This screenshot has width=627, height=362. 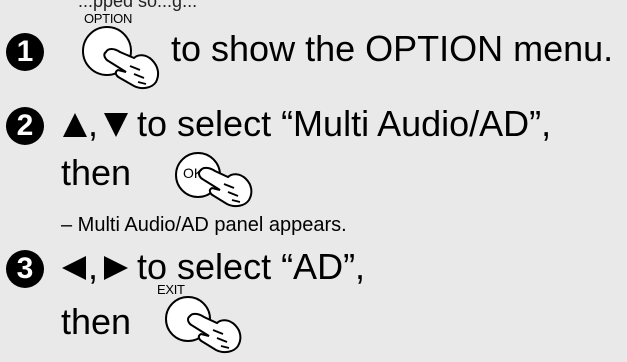 What do you see at coordinates (74, 268) in the screenshot?
I see `left-triangle-icon` at bounding box center [74, 268].